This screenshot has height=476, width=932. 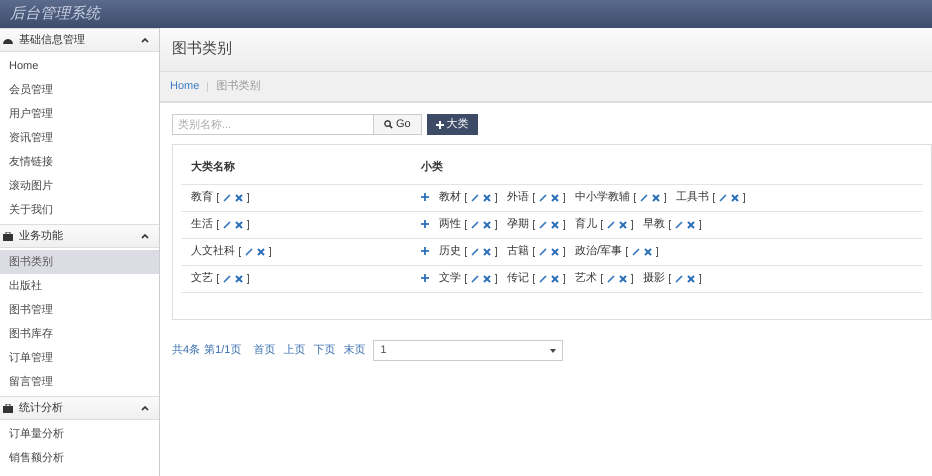 What do you see at coordinates (79, 236) in the screenshot?
I see `sidebar-section-header: 业务功能` at bounding box center [79, 236].